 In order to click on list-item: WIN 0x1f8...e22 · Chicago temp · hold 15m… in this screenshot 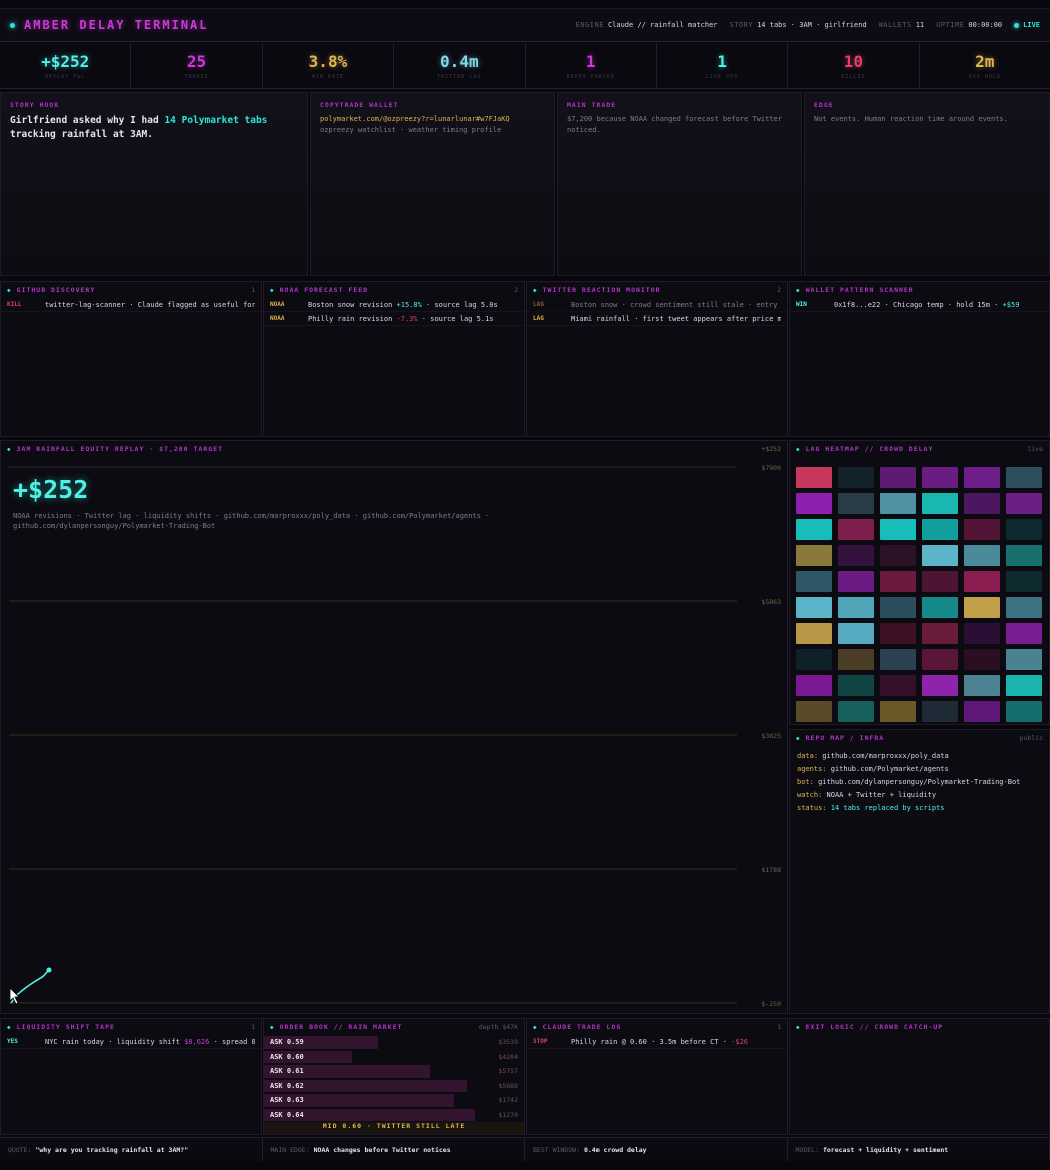, I will do `click(919, 305)`.